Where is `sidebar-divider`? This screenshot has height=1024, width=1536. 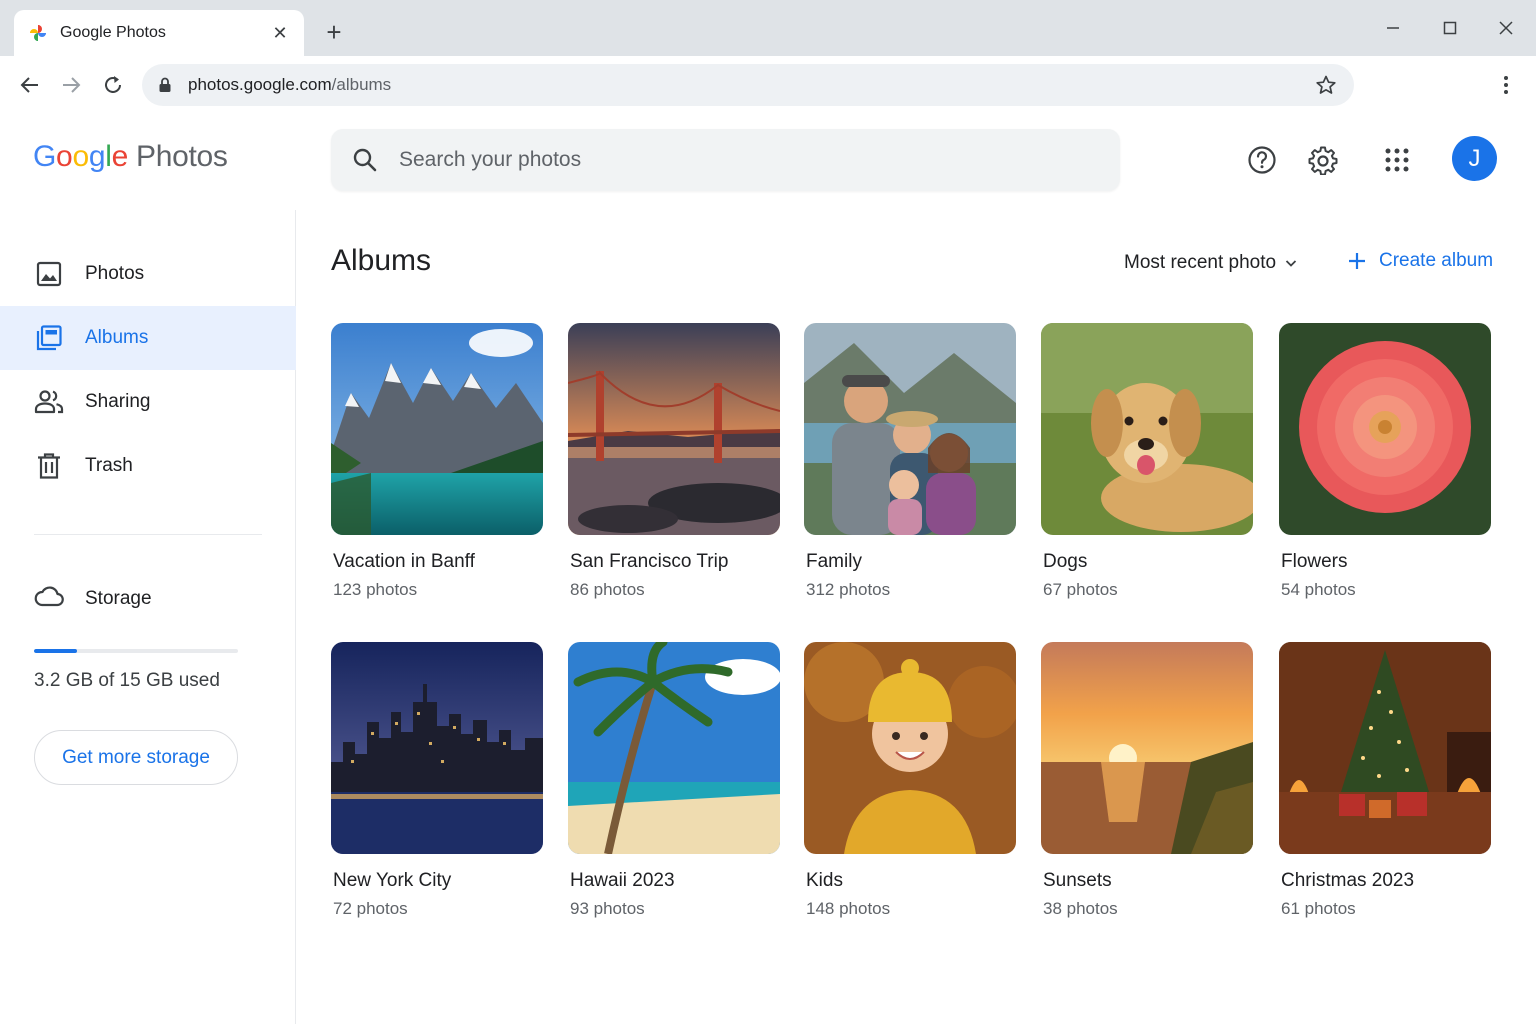
sidebar-divider is located at coordinates (148, 534).